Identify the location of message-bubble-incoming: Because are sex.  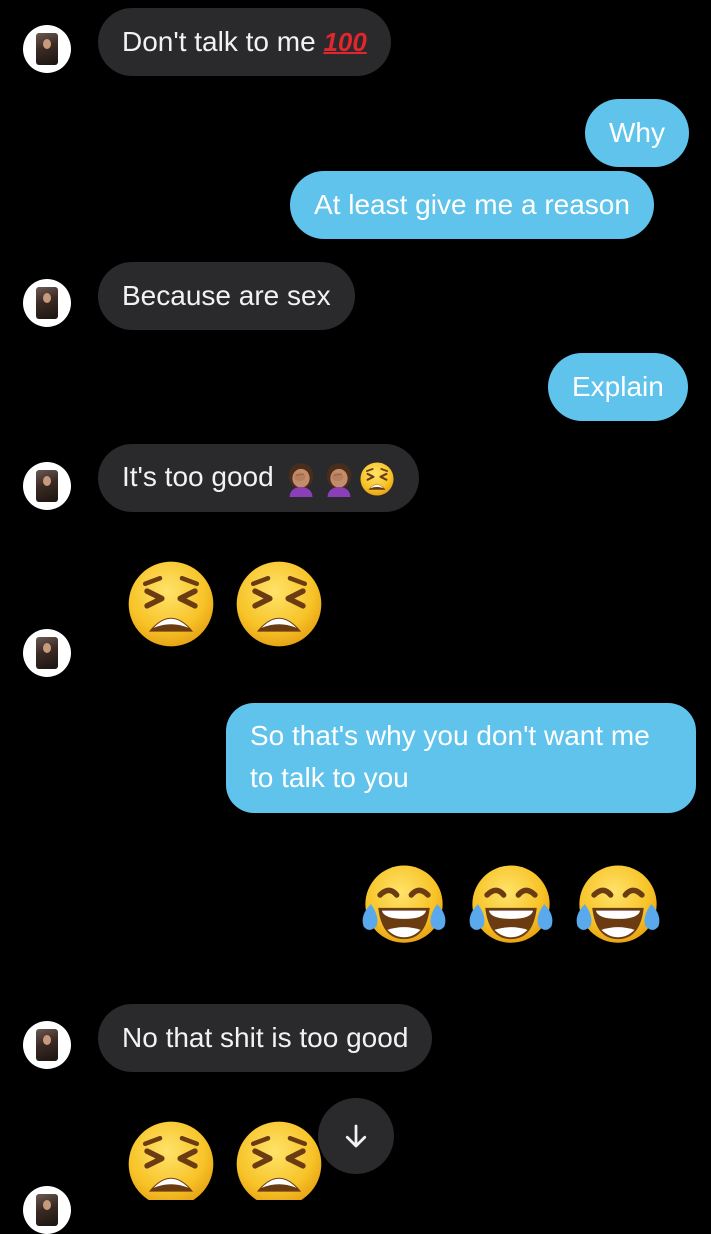
(226, 296).